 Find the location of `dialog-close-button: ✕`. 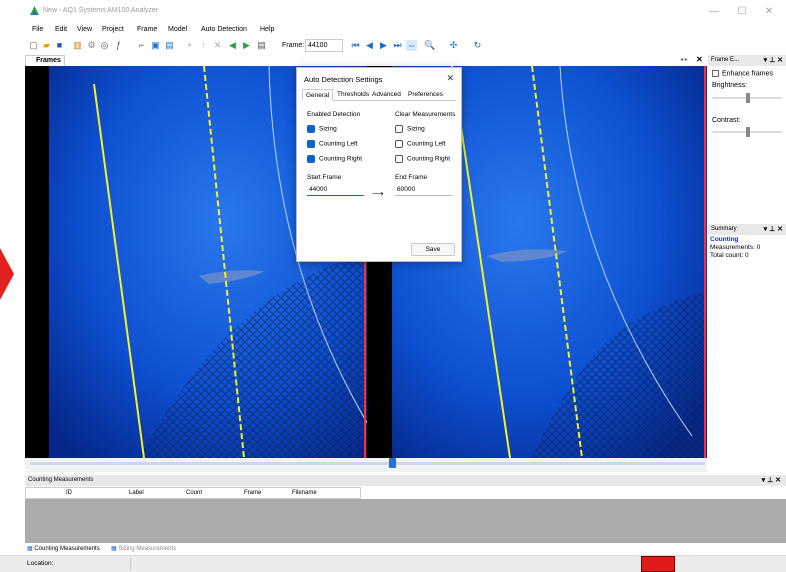

dialog-close-button: ✕ is located at coordinates (450, 78).